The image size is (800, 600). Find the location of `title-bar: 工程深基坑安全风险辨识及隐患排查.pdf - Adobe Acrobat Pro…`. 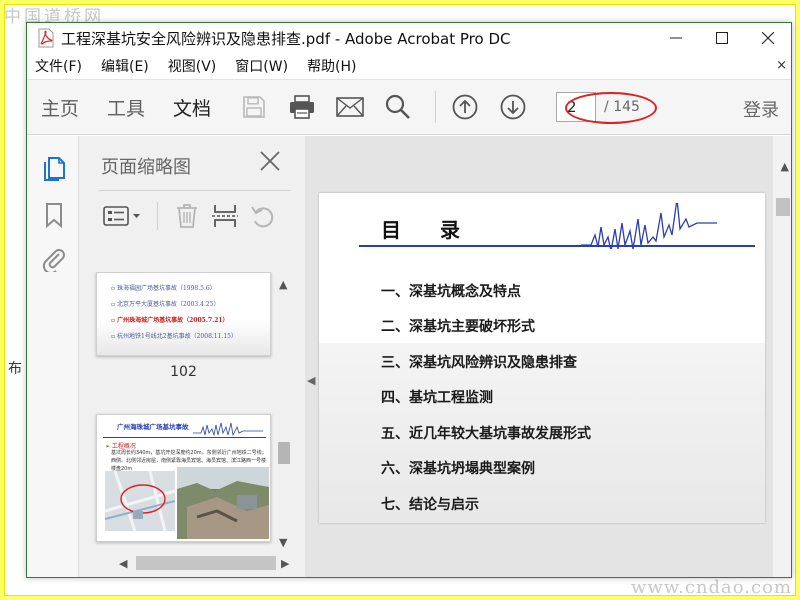

title-bar: 工程深基坑安全风险辨识及隐患排查.pdf - Adobe Acrobat Pro… is located at coordinates (409, 38).